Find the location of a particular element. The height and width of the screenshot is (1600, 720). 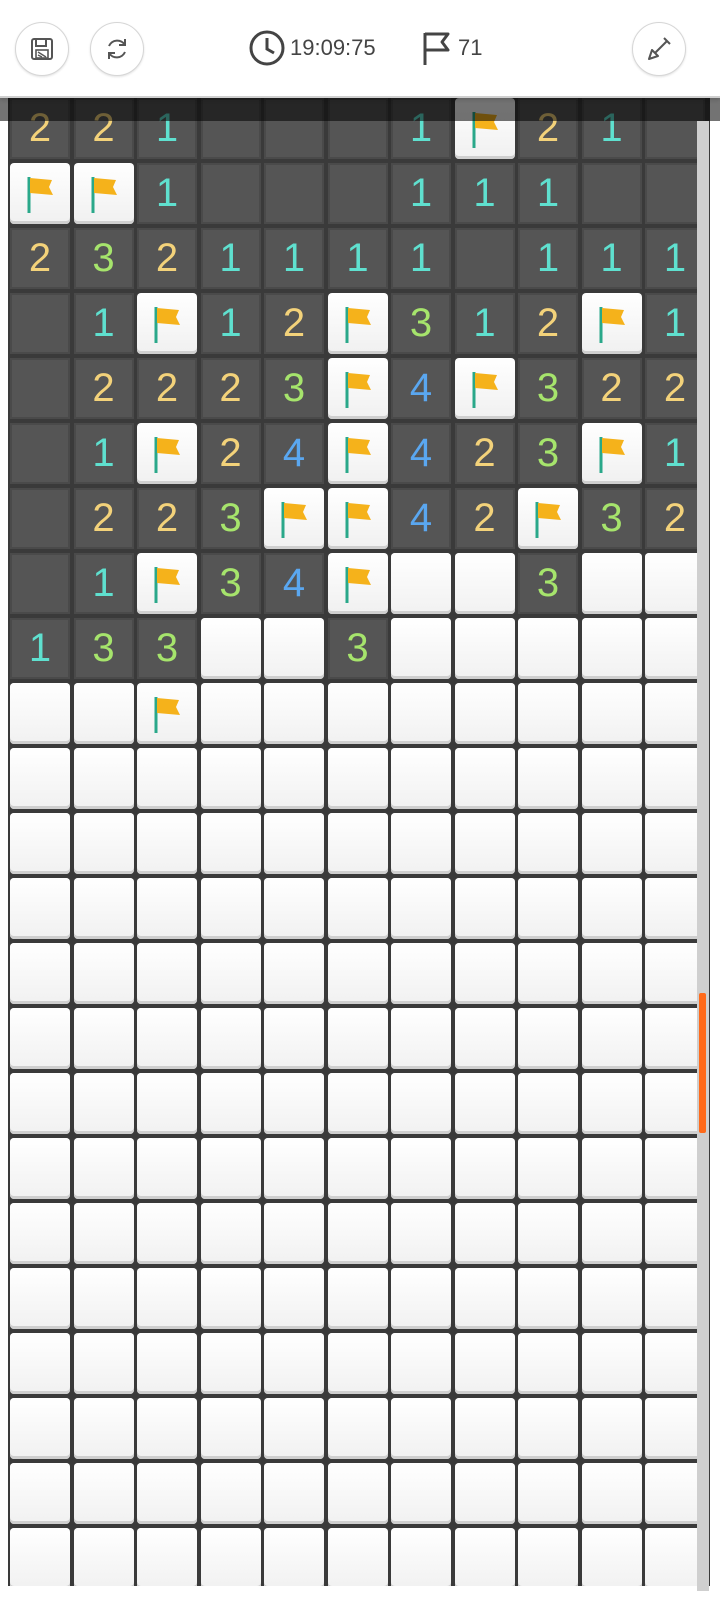

restart-button is located at coordinates (117, 49).